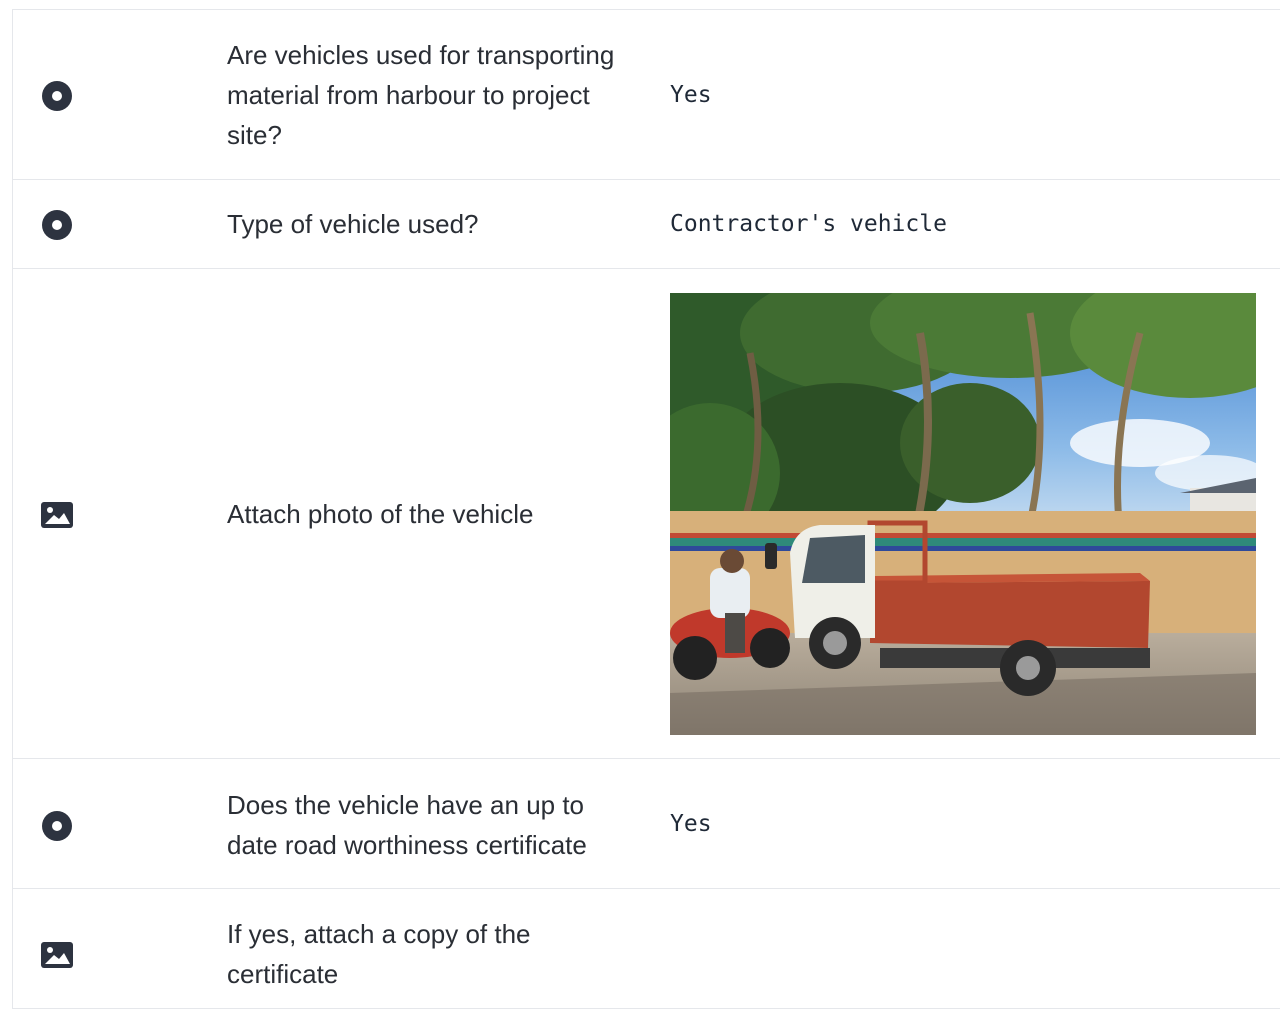 Image resolution: width=1280 pixels, height=1009 pixels. What do you see at coordinates (646, 949) in the screenshot?
I see `table-row: If yes, attach a copy of the certificate` at bounding box center [646, 949].